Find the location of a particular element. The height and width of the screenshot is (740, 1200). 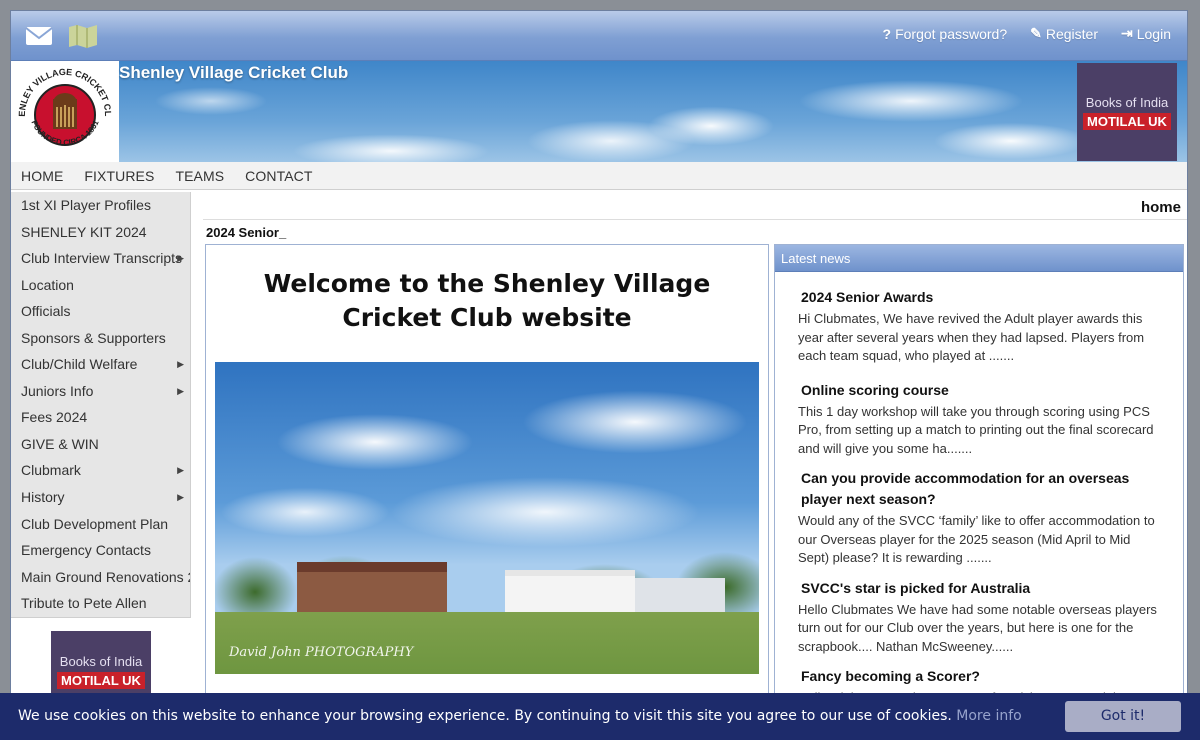

pencil-icon: ✎ is located at coordinates (1036, 33).